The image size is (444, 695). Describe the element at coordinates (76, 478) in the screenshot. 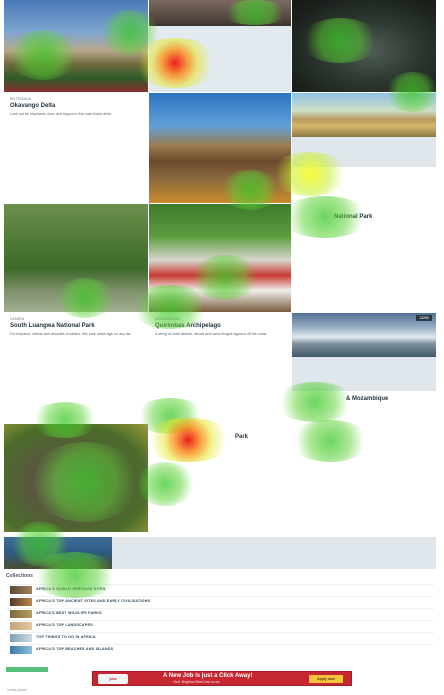

I see `elephant-photo` at that location.